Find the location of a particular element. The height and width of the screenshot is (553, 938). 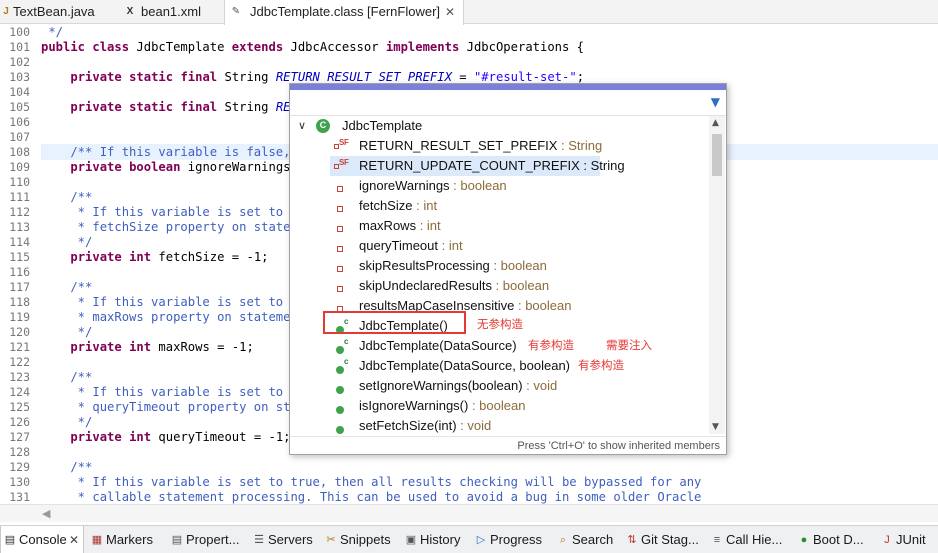

call-hierarchy-icon: ≡ is located at coordinates (717, 540).